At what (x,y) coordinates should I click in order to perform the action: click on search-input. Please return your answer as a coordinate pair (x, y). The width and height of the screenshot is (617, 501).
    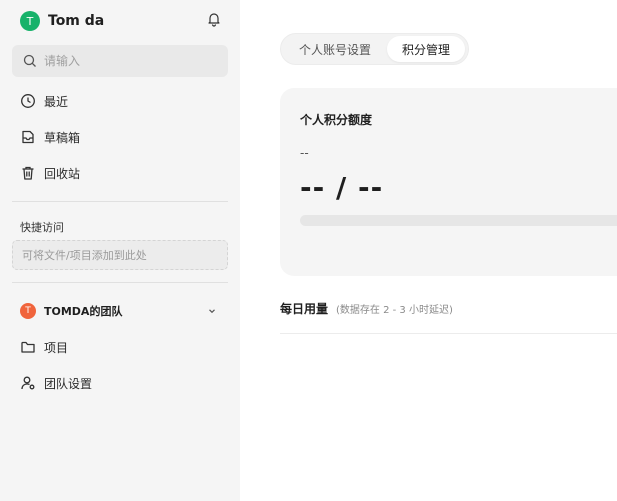
    Looking at the image, I should click on (129, 61).